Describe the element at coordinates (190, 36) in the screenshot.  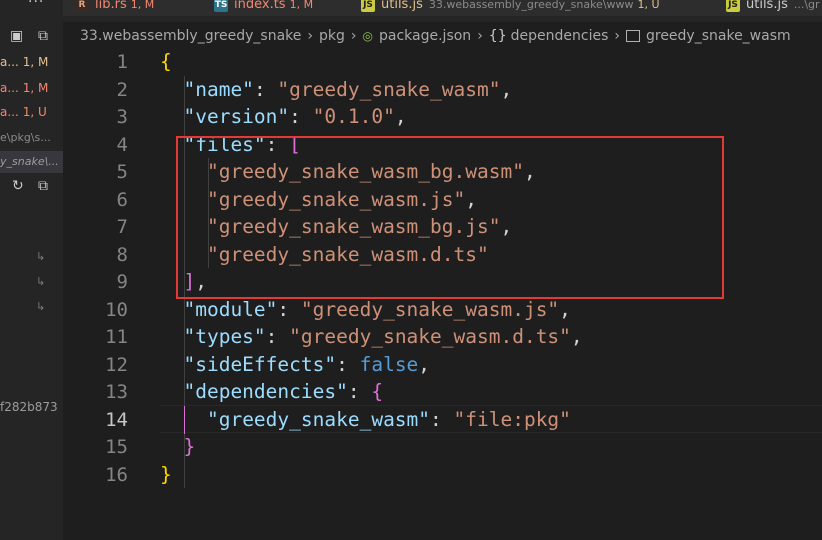
I see `breadcrumb-item-folder: 33.webassembly_greedy_snake` at that location.